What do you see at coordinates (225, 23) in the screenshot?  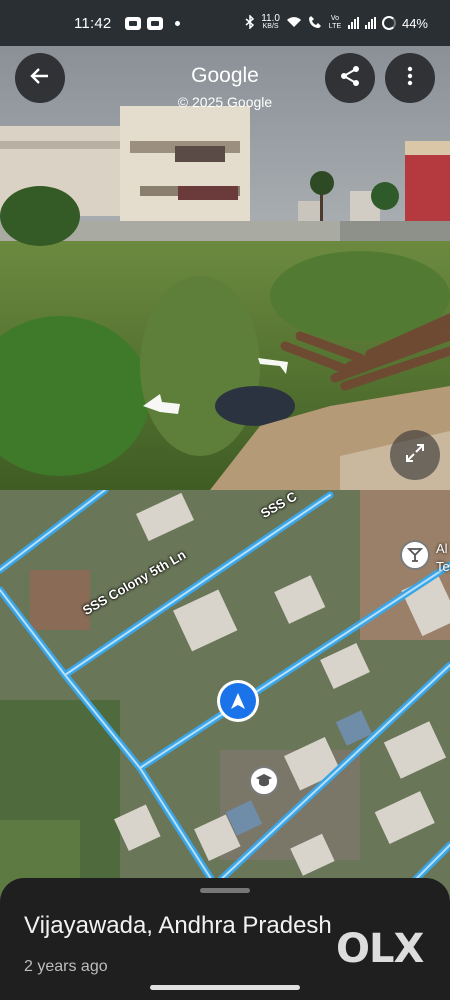 I see `status-bar: 11:42 11.0 KB/S Vo LTE 44%` at bounding box center [225, 23].